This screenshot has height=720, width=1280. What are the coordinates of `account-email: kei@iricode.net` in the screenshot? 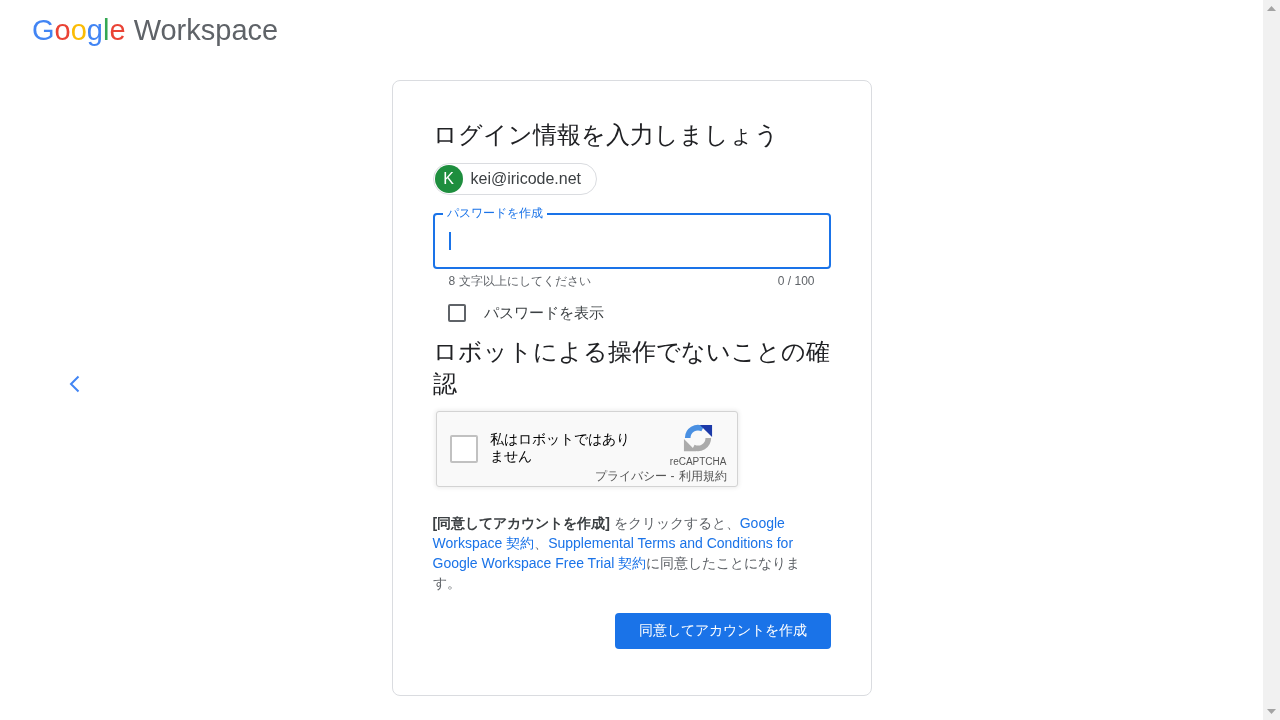 It's located at (525, 179).